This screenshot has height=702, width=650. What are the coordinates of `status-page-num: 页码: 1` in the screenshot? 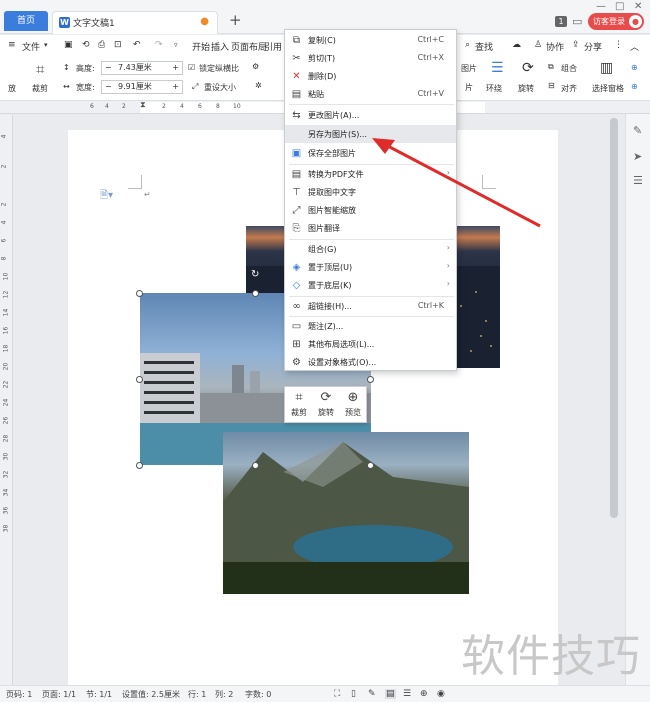 It's located at (19, 694).